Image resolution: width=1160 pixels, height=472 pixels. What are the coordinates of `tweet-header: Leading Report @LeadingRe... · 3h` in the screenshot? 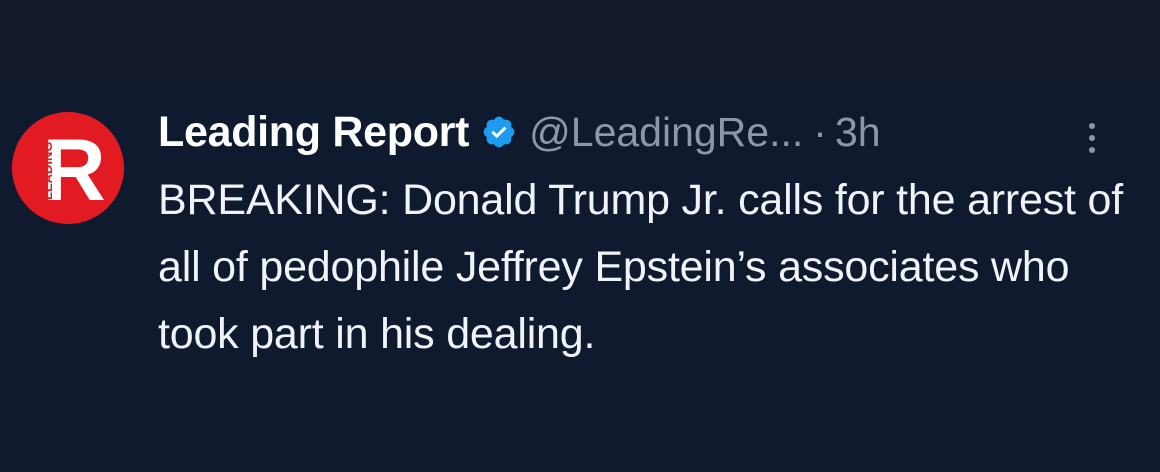 It's located at (519, 132).